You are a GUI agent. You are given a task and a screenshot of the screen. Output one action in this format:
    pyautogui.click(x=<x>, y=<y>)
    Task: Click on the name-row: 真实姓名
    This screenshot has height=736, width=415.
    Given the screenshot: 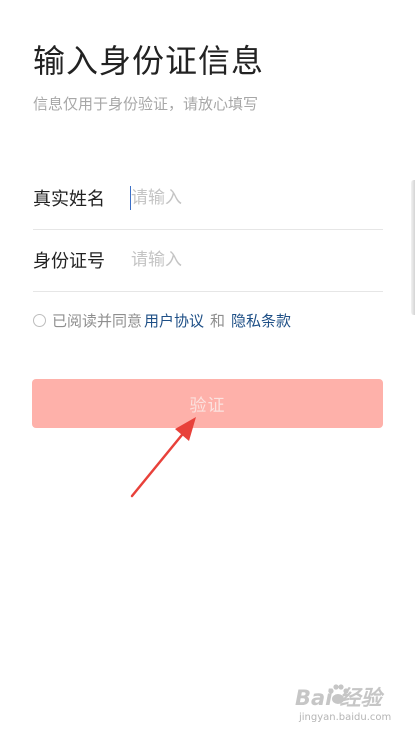 What is the action you would take?
    pyautogui.click(x=208, y=198)
    